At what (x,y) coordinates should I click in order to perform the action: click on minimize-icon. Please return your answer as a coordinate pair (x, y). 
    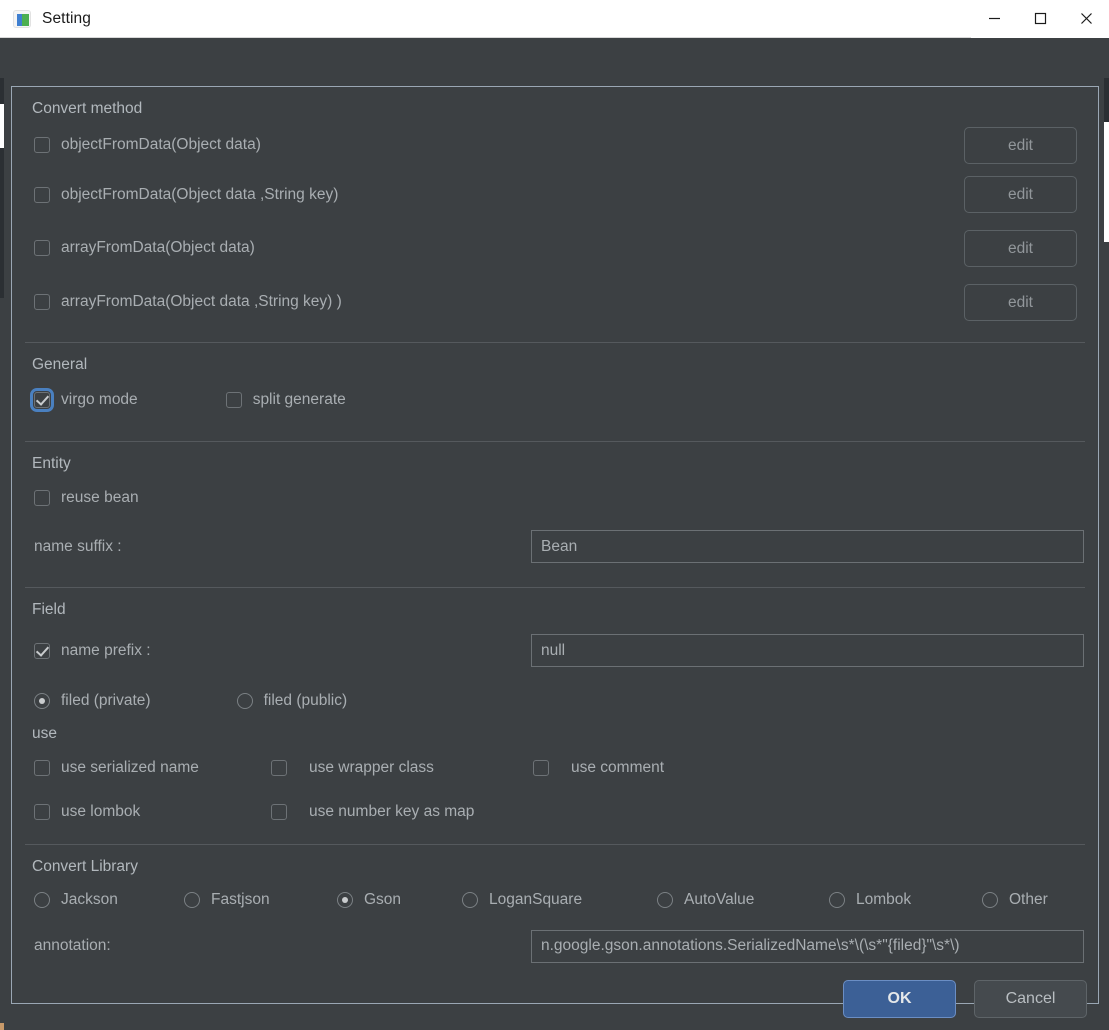
    Looking at the image, I should click on (994, 18).